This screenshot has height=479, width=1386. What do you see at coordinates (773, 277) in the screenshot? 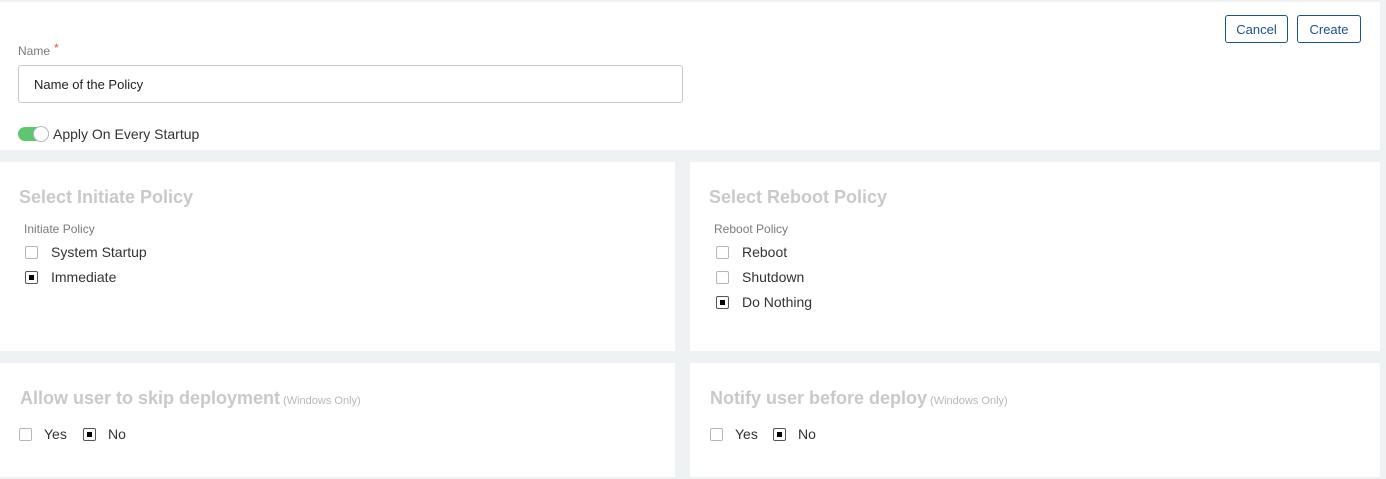
I see `shutdown-label: Shutdown` at bounding box center [773, 277].